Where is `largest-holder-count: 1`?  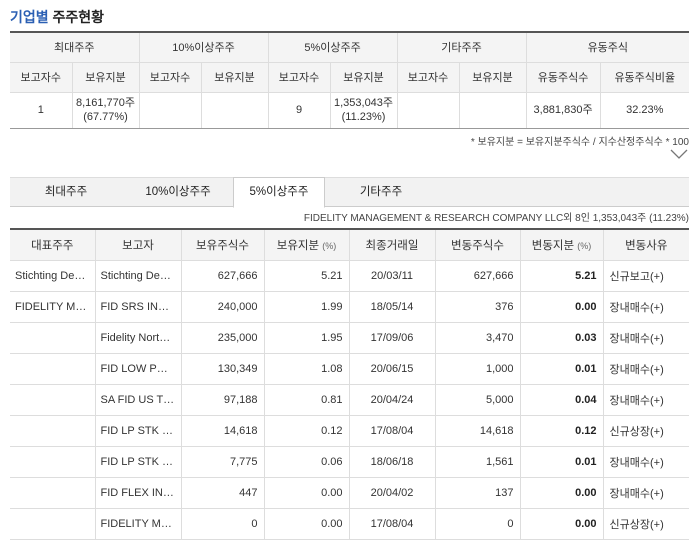
largest-holder-count: 1 is located at coordinates (41, 110).